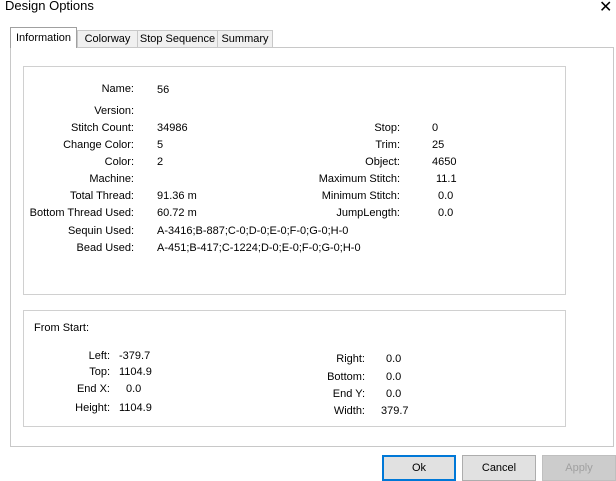 This screenshot has height=481, width=616. I want to click on top-label: Top:, so click(99, 372).